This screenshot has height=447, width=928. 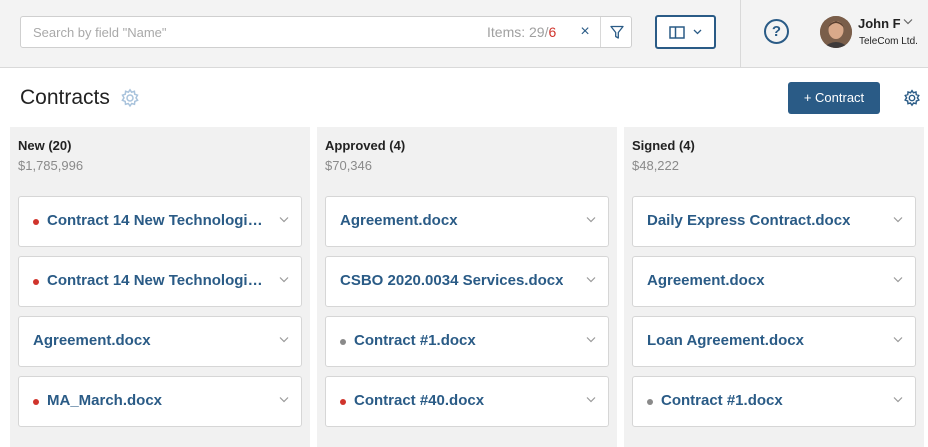 I want to click on help-button: ?, so click(x=776, y=31).